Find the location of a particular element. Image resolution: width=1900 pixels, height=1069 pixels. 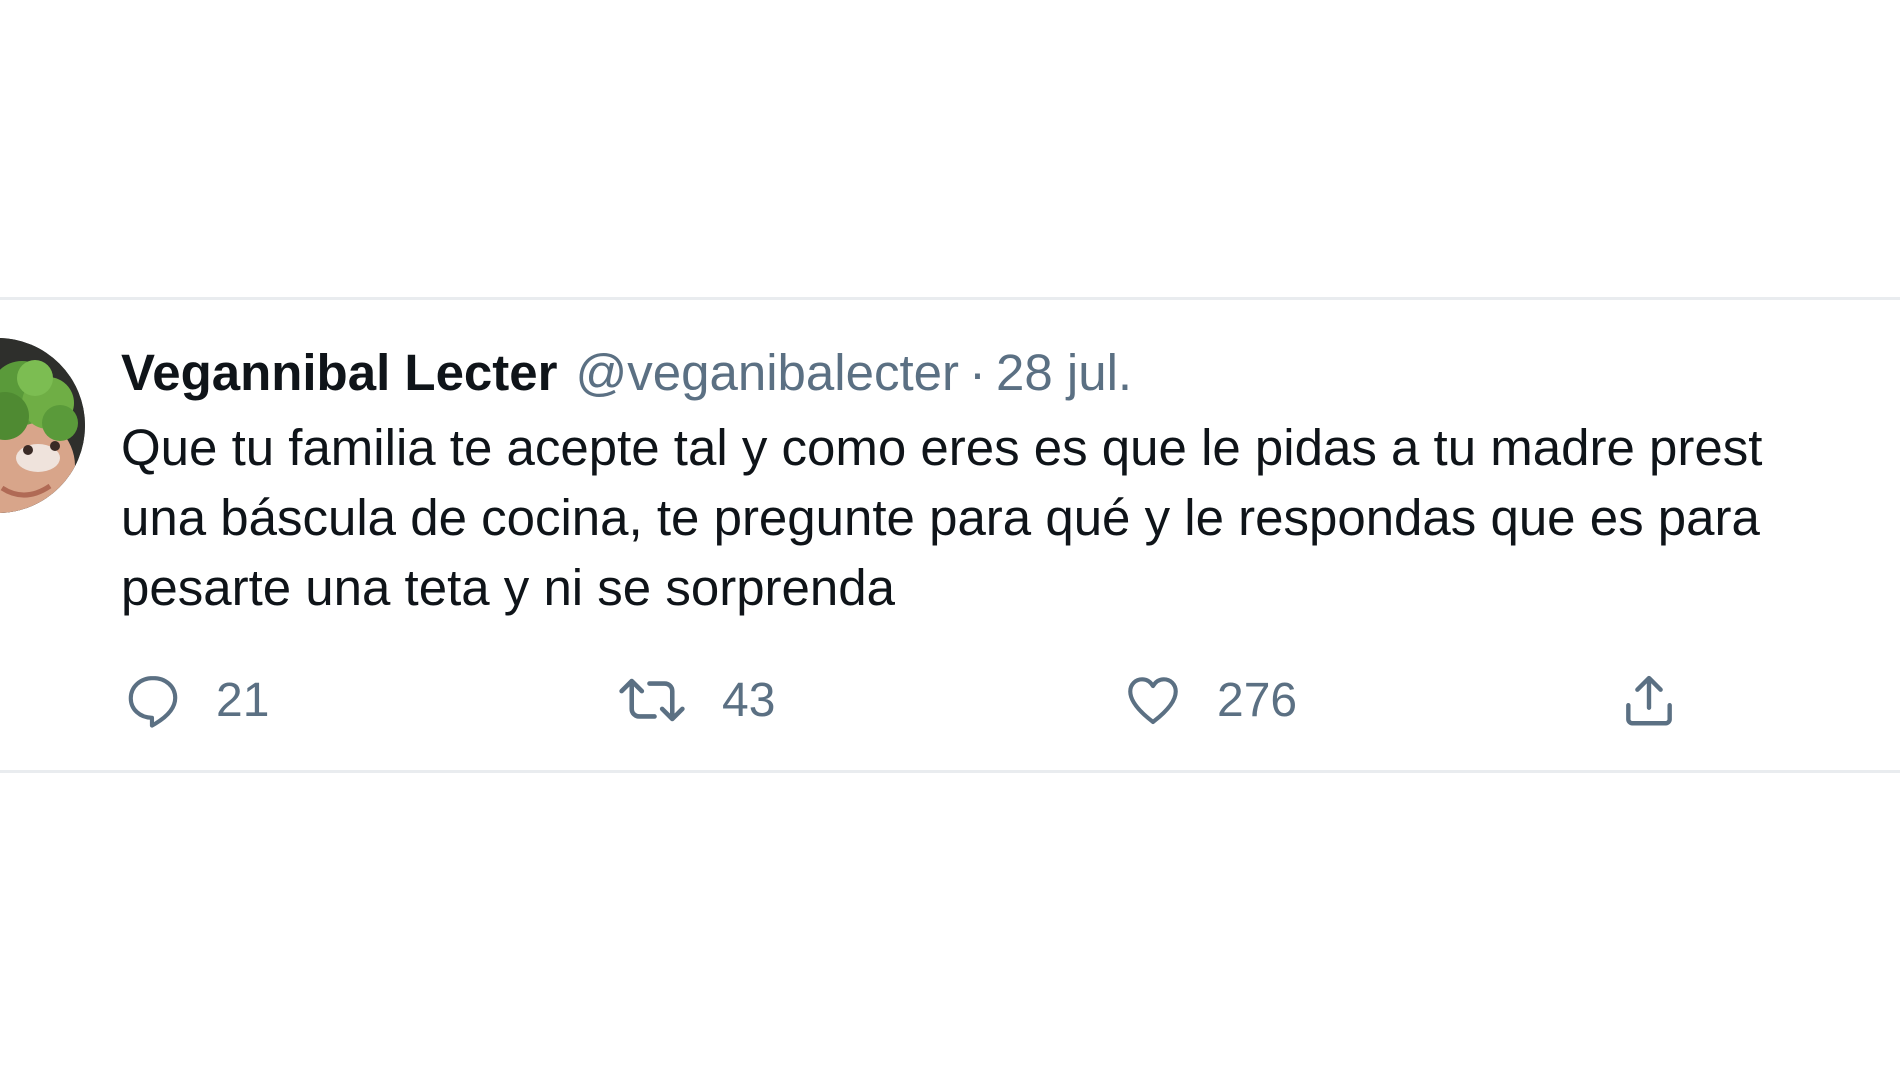

tweet-header: Vegannibal Lecter @veganibalecter · 28 jul. is located at coordinates (626, 373).